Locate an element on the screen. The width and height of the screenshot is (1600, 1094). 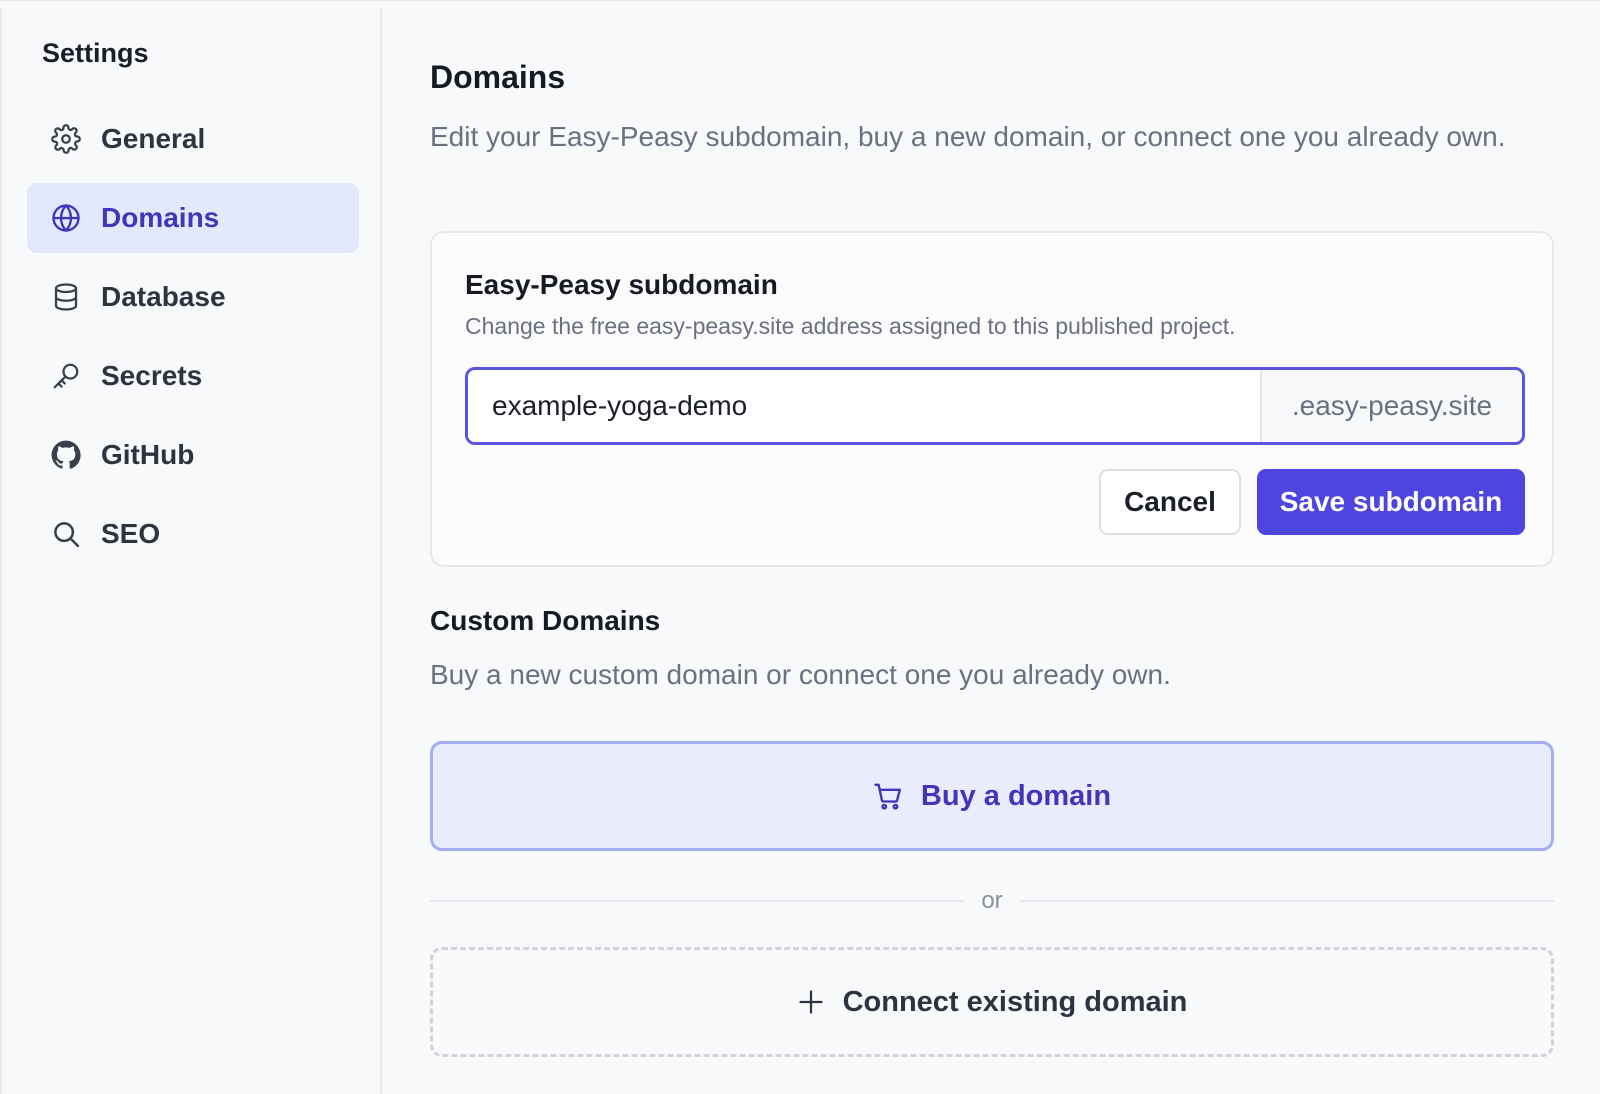
connect-existing-domain-button: Connect existing domain is located at coordinates (992, 1002).